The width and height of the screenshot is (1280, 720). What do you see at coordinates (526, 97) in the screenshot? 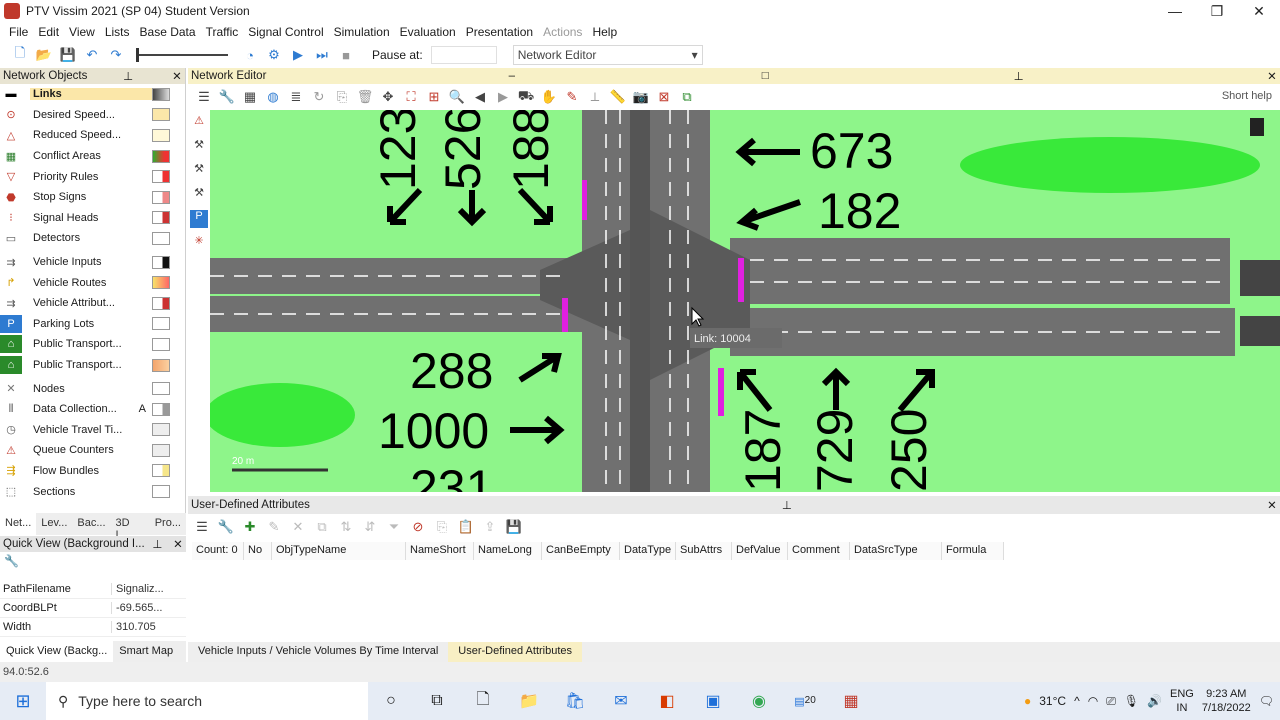
I see `car-view-icon: ⛟` at bounding box center [526, 97].